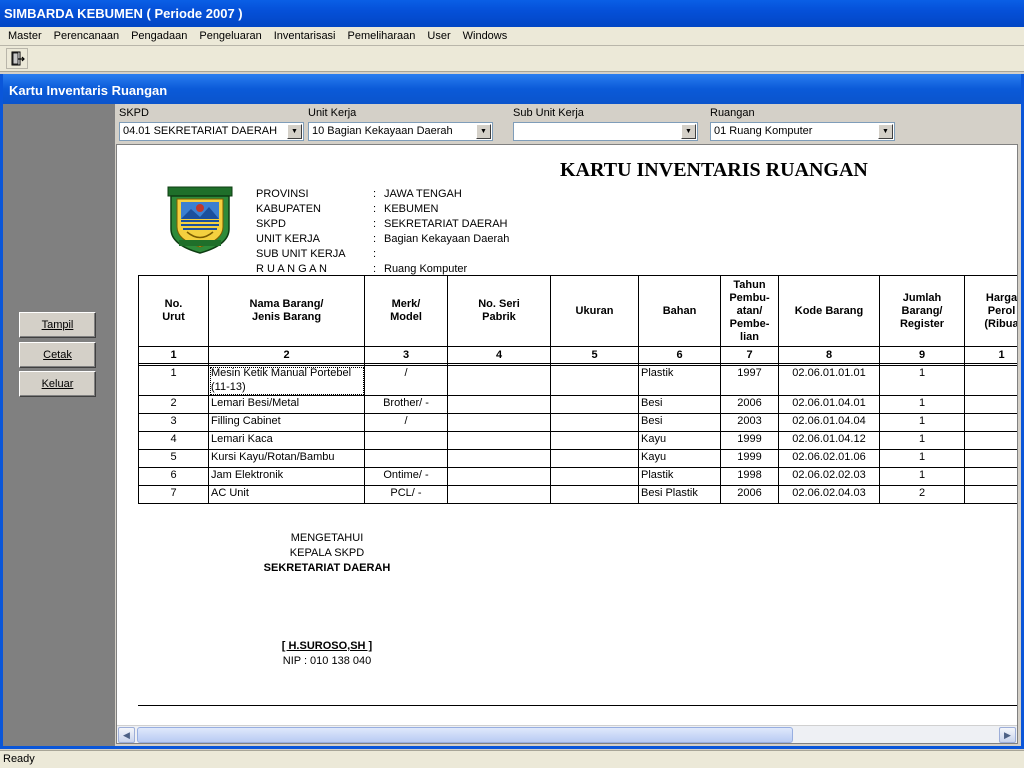 The width and height of the screenshot is (1024, 768). Describe the element at coordinates (126, 735) in the screenshot. I see `scroll-left-icon: ◀` at that location.